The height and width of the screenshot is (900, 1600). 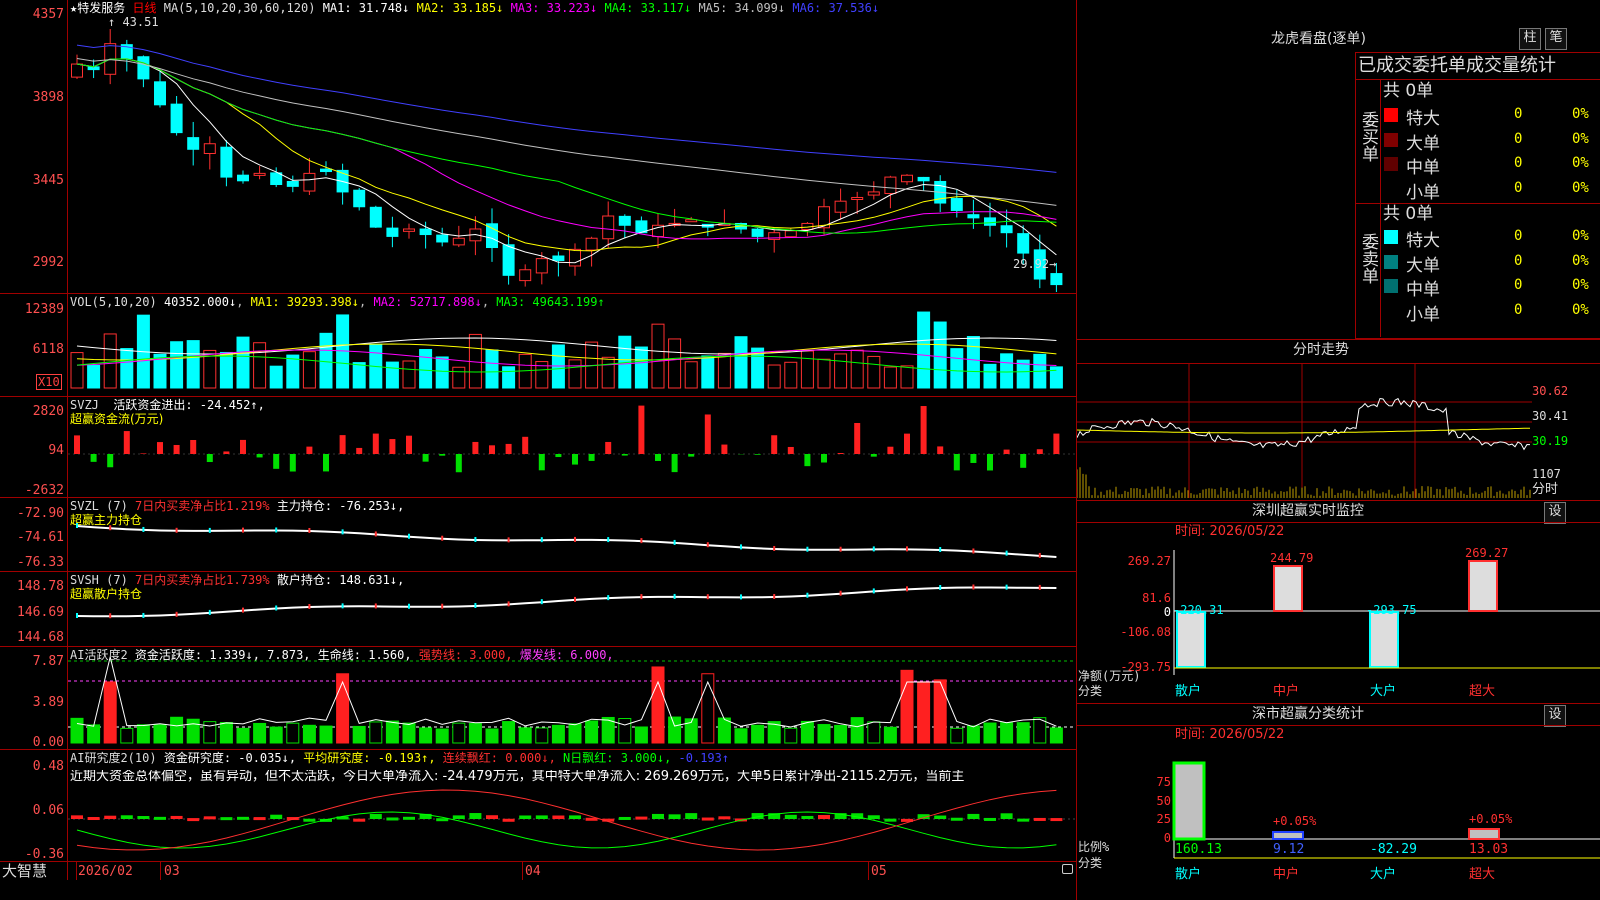 What do you see at coordinates (1491, 165) in the screenshot?
I see `buy-row: 中单 0 0%` at bounding box center [1491, 165].